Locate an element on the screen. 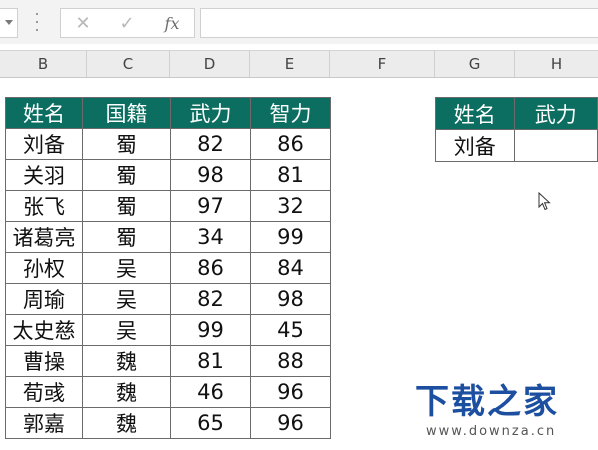 This screenshot has width=598, height=450. column-header-c: C is located at coordinates (128, 64).